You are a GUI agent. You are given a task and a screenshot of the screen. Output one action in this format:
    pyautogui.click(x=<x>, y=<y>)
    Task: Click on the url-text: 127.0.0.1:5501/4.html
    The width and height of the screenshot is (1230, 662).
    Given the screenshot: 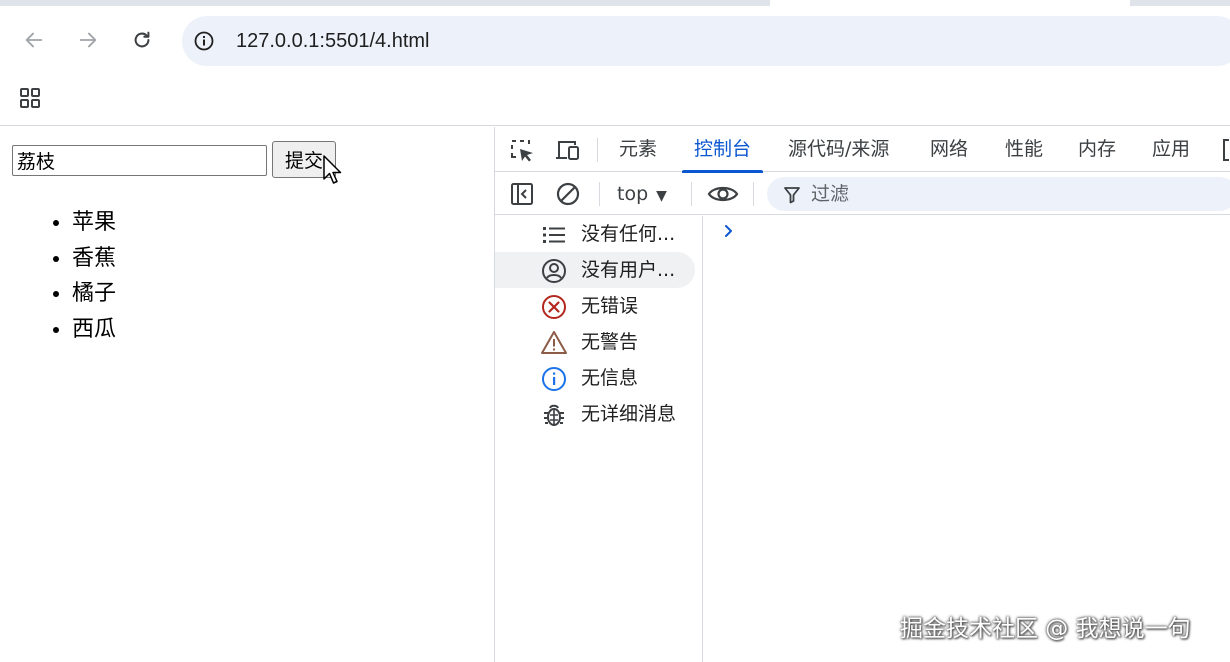 What is the action you would take?
    pyautogui.click(x=332, y=41)
    